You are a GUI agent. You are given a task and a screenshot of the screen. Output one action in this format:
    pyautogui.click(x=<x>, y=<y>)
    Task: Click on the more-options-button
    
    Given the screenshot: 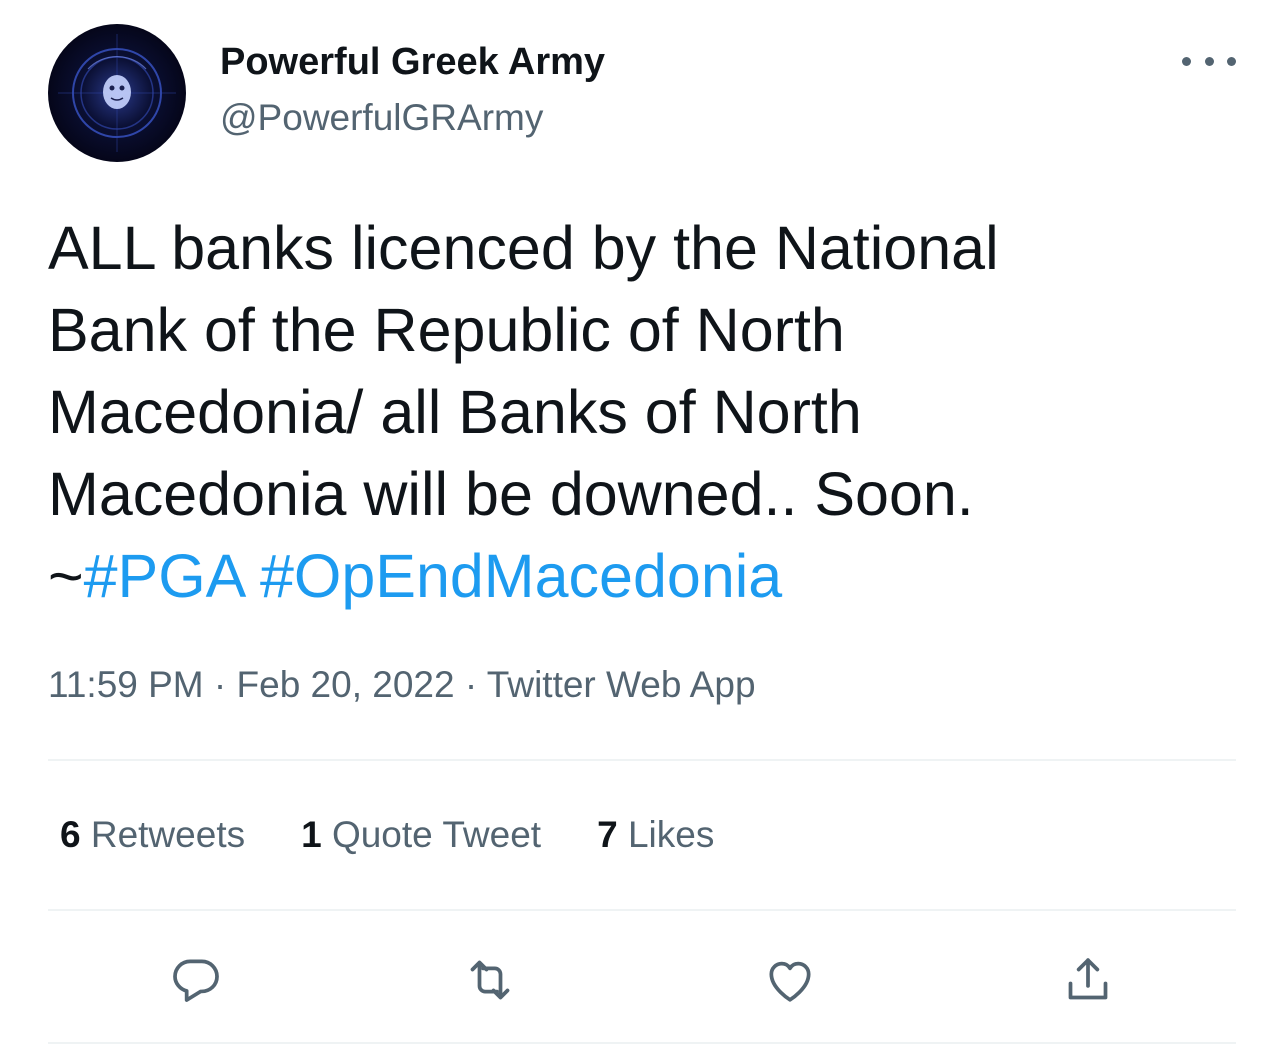 What is the action you would take?
    pyautogui.click(x=1209, y=61)
    